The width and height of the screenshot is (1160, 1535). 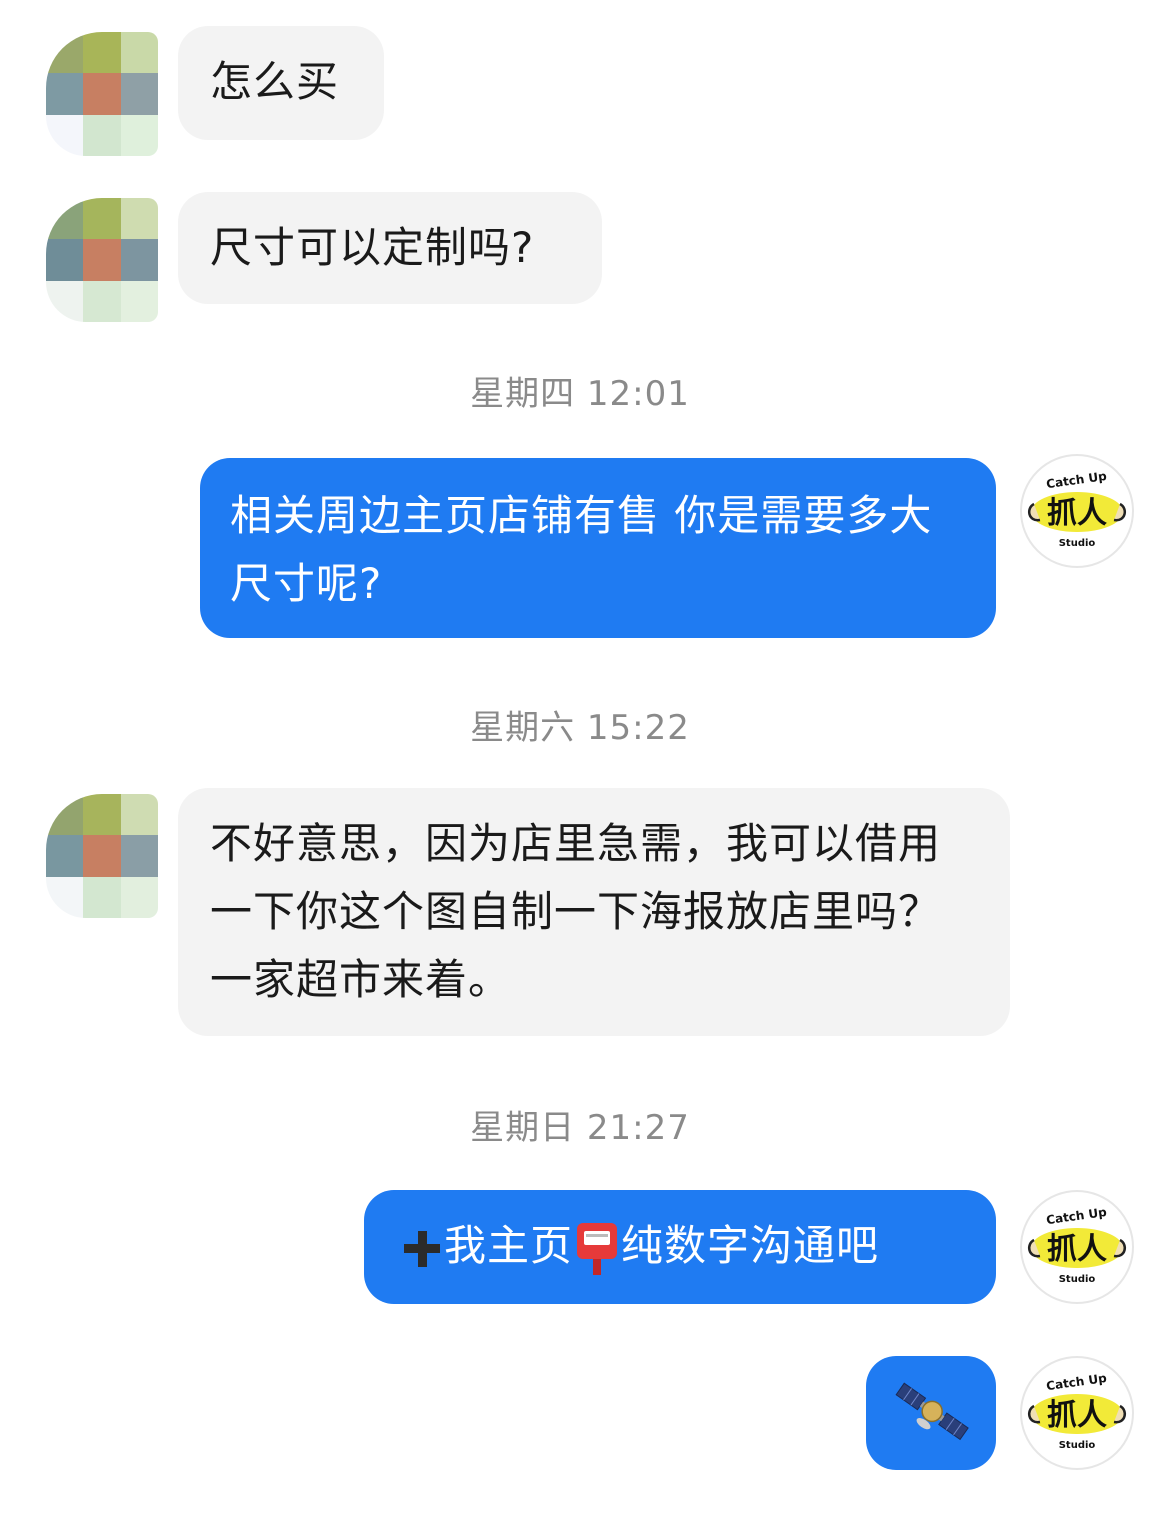 I want to click on message-text: 怎么买, so click(x=275, y=81).